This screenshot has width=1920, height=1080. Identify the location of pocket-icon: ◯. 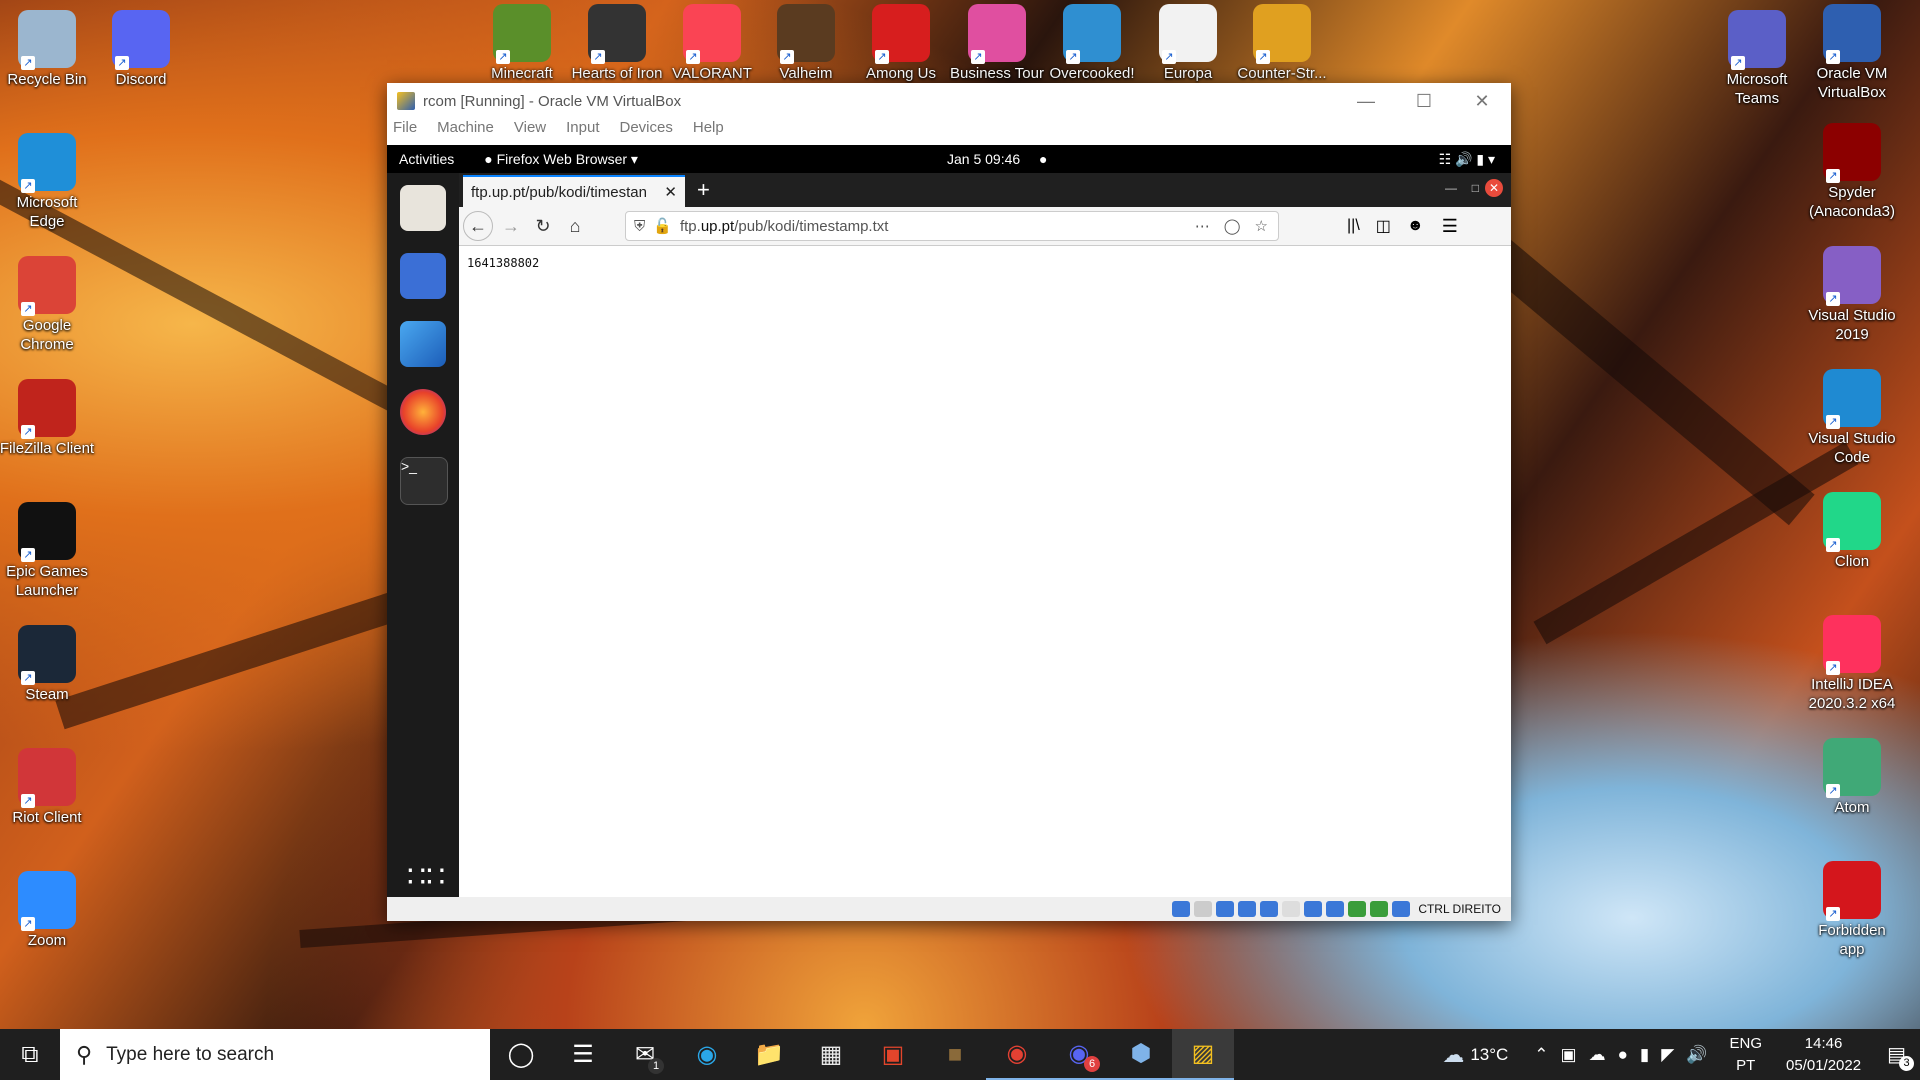
(1232, 226).